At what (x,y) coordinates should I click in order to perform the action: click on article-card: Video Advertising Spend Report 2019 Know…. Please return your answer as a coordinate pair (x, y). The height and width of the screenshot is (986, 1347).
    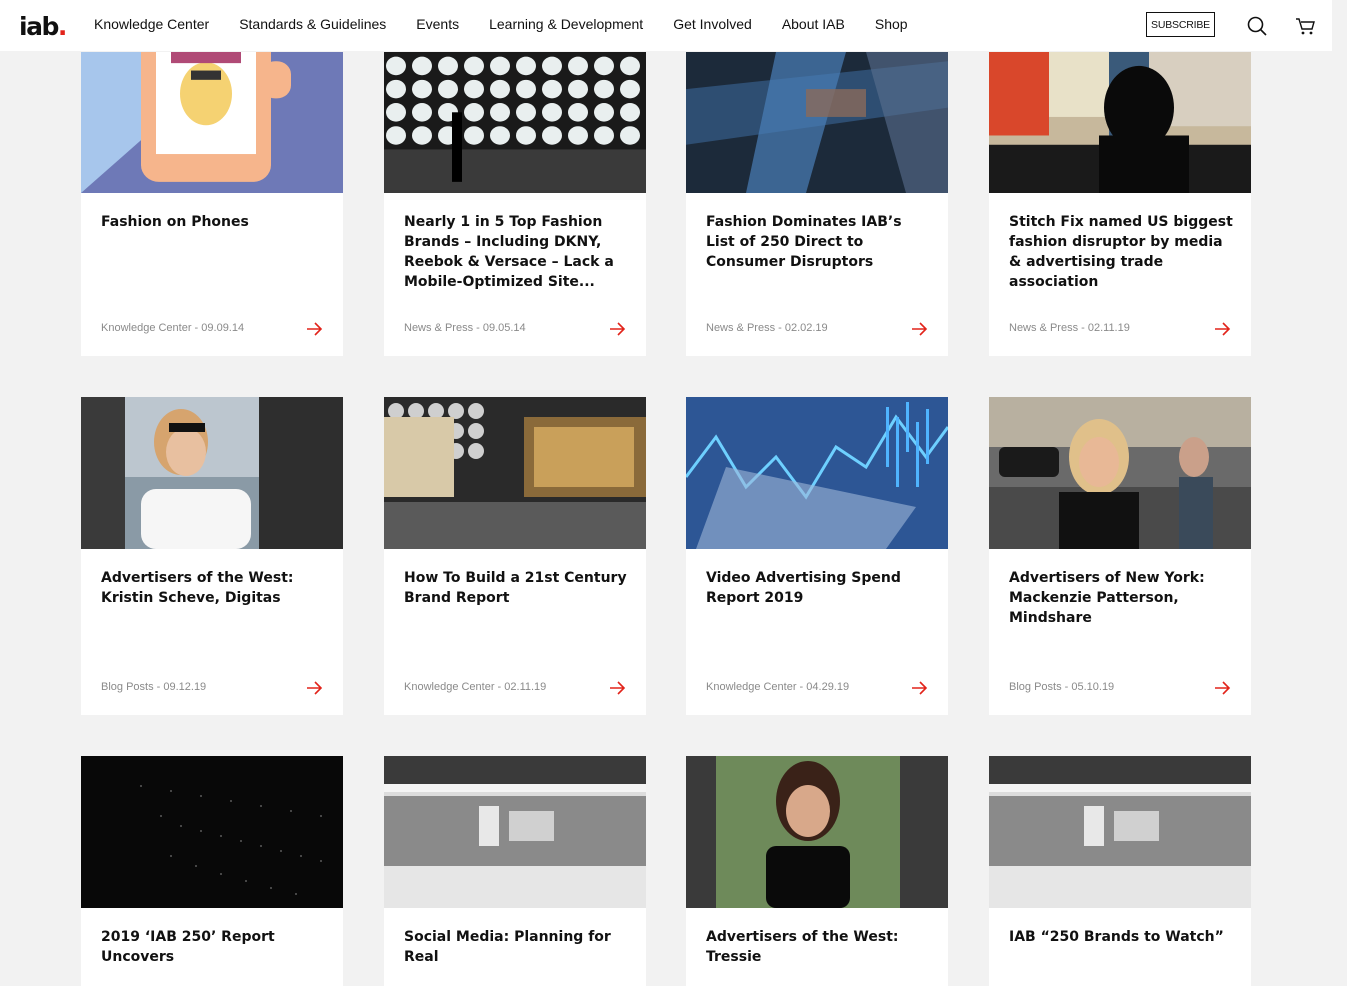
    Looking at the image, I should click on (817, 556).